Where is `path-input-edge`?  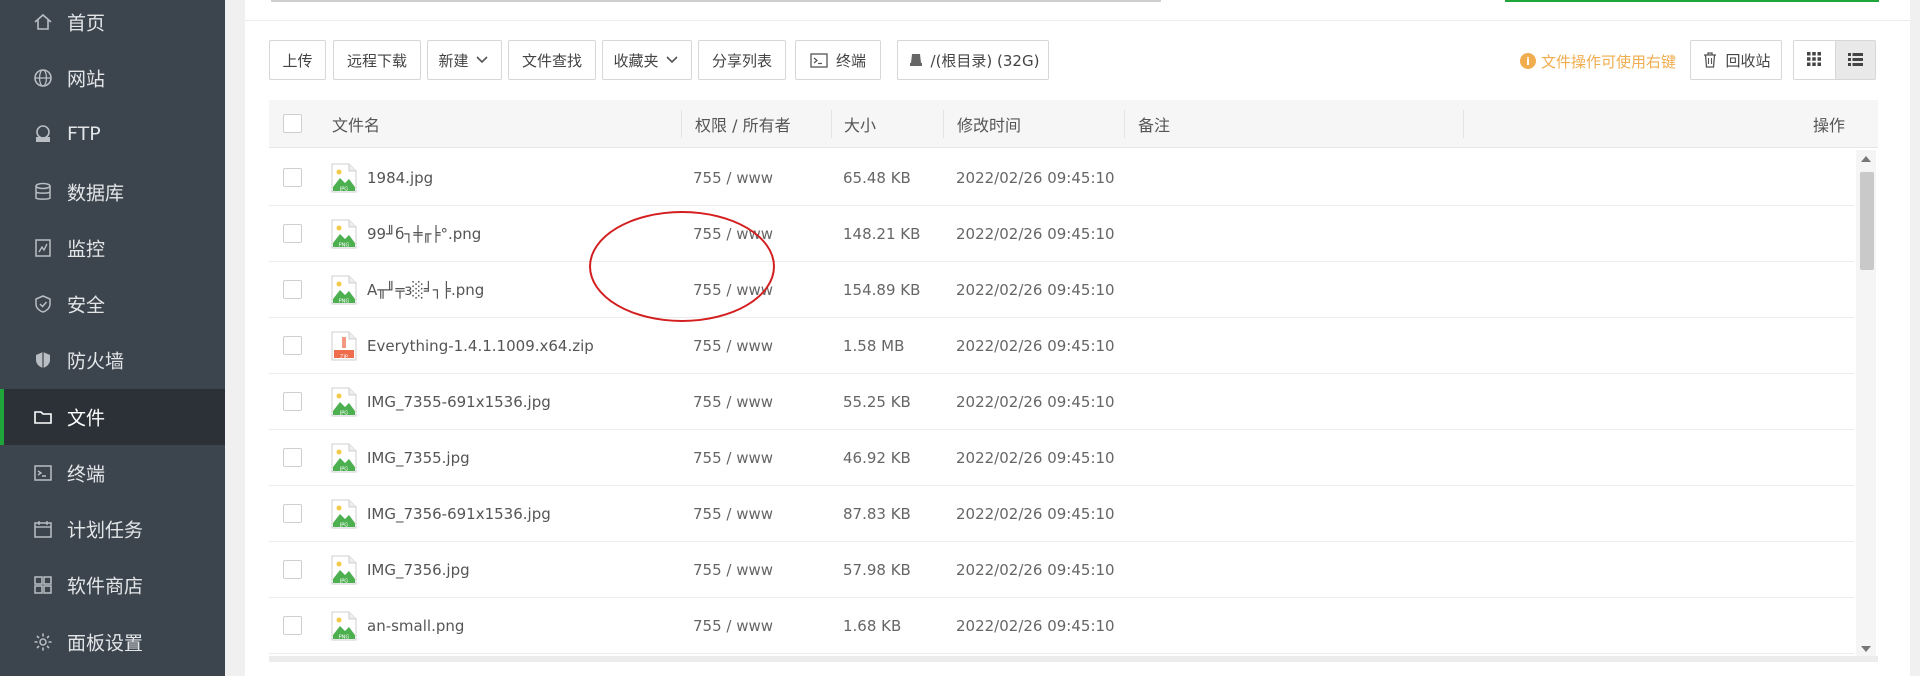 path-input-edge is located at coordinates (716, 1).